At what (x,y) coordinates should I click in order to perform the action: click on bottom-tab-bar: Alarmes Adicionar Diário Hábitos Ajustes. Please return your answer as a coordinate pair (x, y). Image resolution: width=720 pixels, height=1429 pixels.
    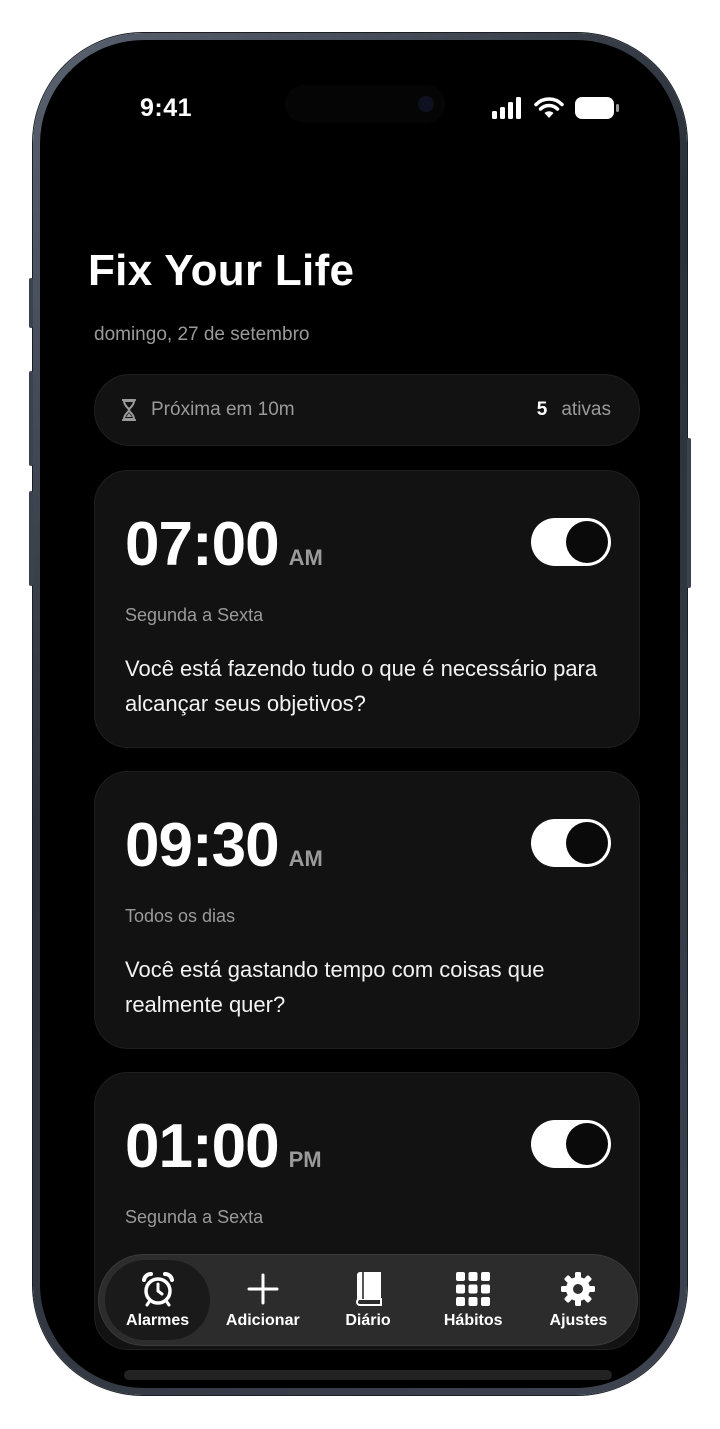
    Looking at the image, I should click on (368, 1300).